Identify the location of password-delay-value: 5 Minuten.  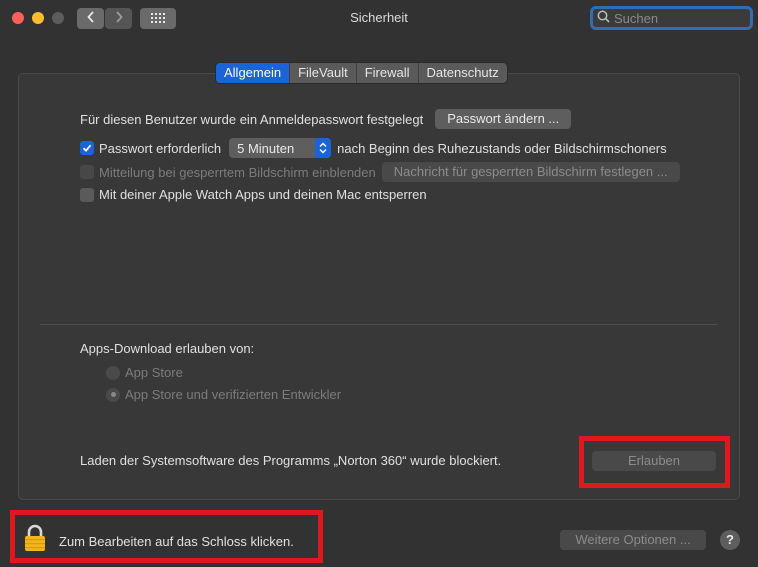
(266, 148).